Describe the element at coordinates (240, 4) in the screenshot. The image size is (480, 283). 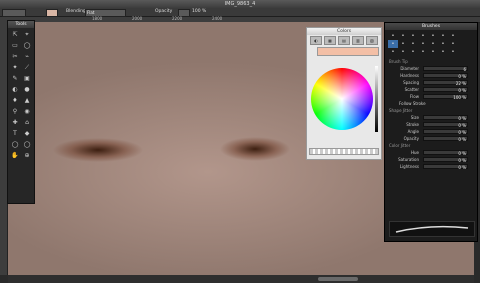
I see `window-title: IMG_9863_4` at that location.